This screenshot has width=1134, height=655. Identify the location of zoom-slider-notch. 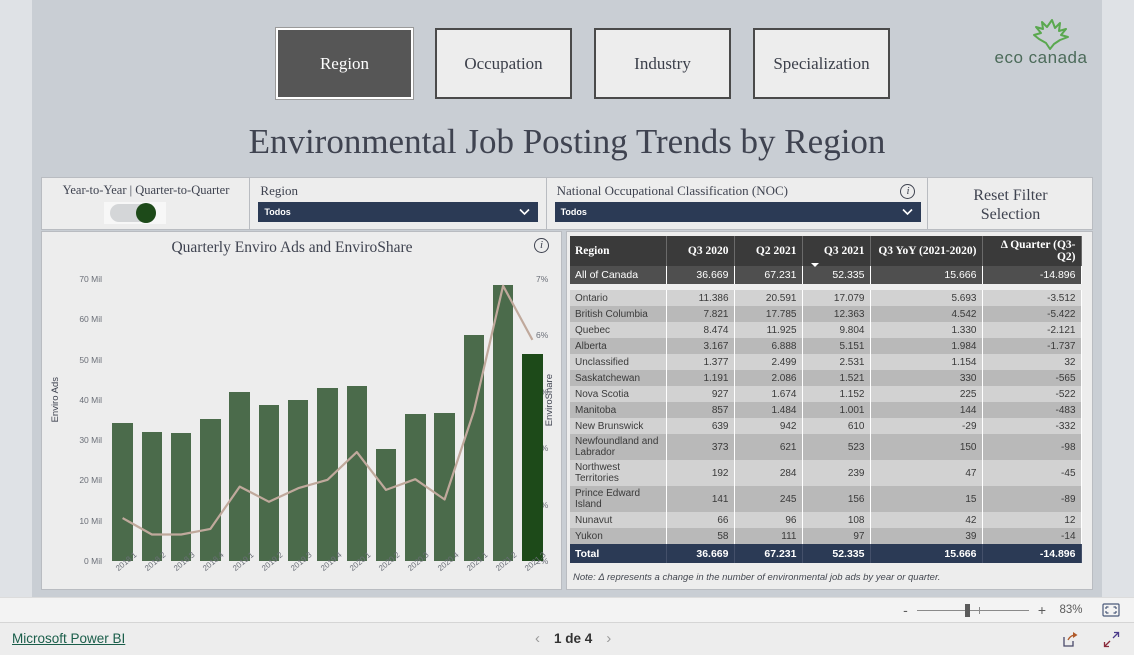
(979, 610).